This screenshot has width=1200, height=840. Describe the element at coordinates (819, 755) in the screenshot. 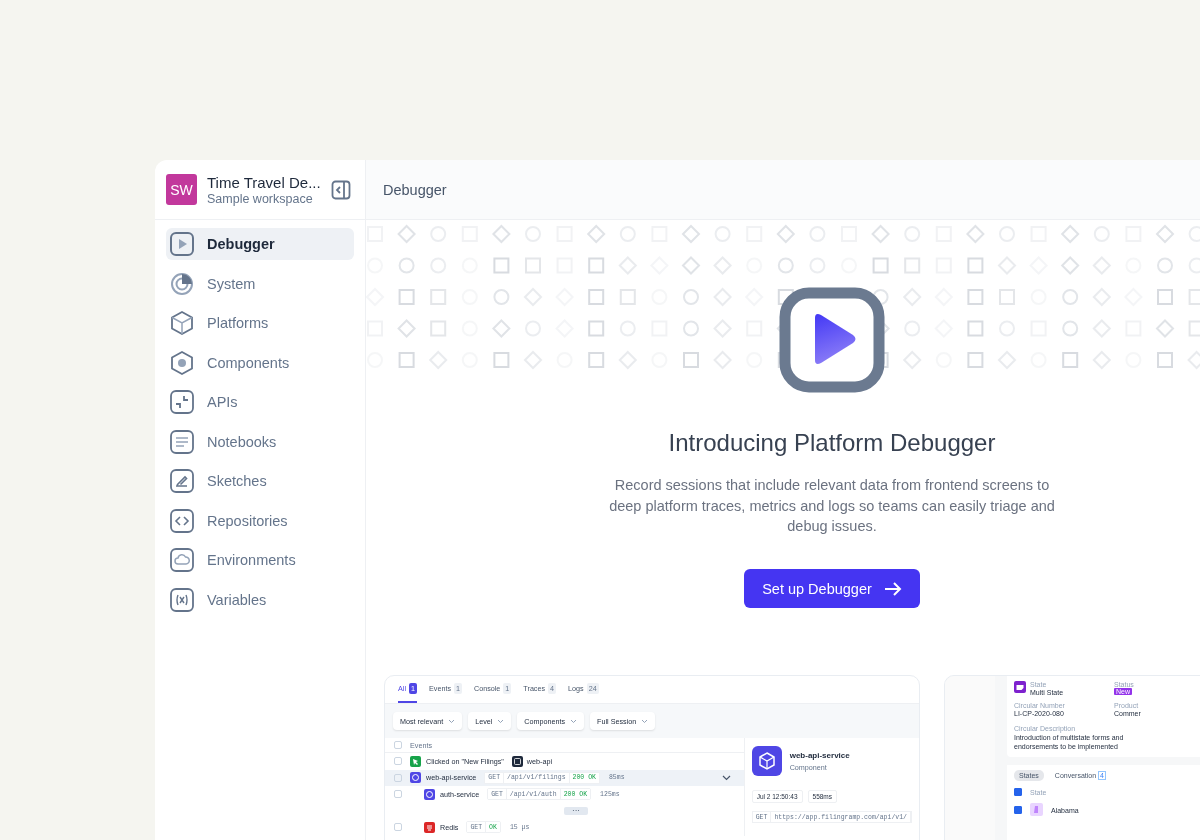

I see `component-name: web-api-service` at that location.